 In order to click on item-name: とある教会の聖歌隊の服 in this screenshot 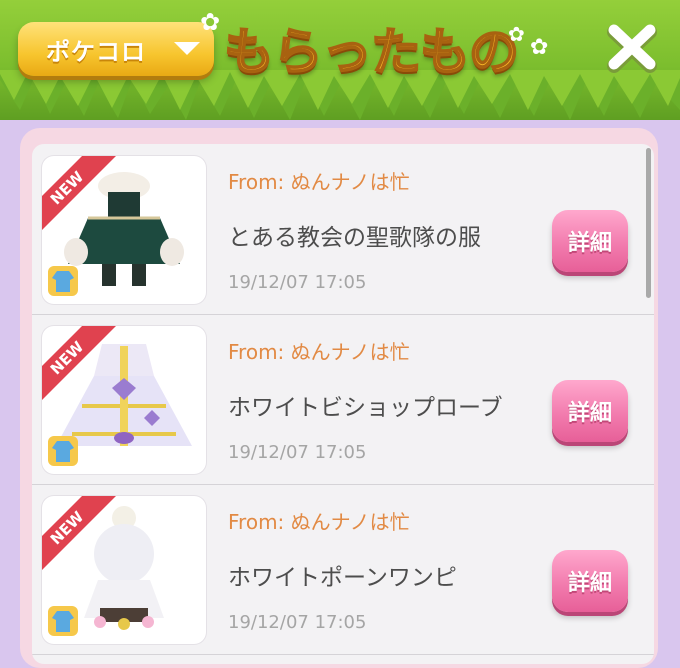, I will do `click(354, 238)`.